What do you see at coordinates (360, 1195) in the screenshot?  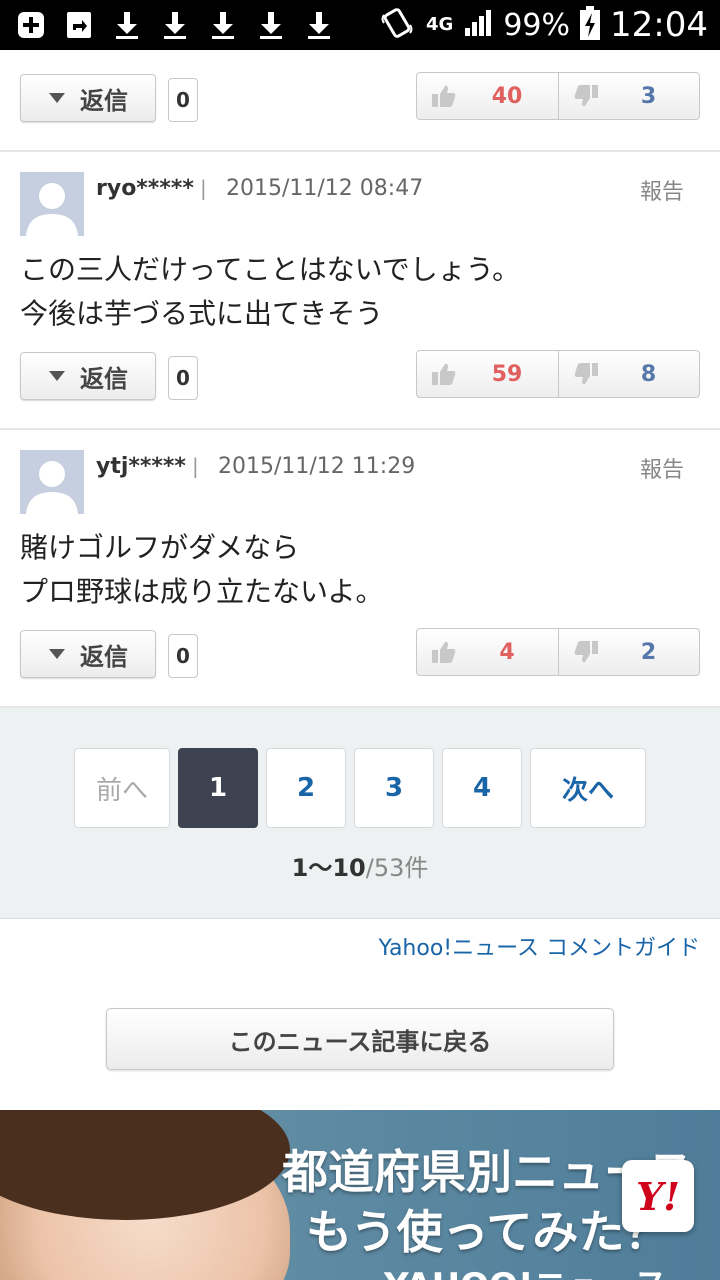 I see `ad-banner: 都道府県別ニュース もう使ってみた？ YAHOO!ニュース Y!` at bounding box center [360, 1195].